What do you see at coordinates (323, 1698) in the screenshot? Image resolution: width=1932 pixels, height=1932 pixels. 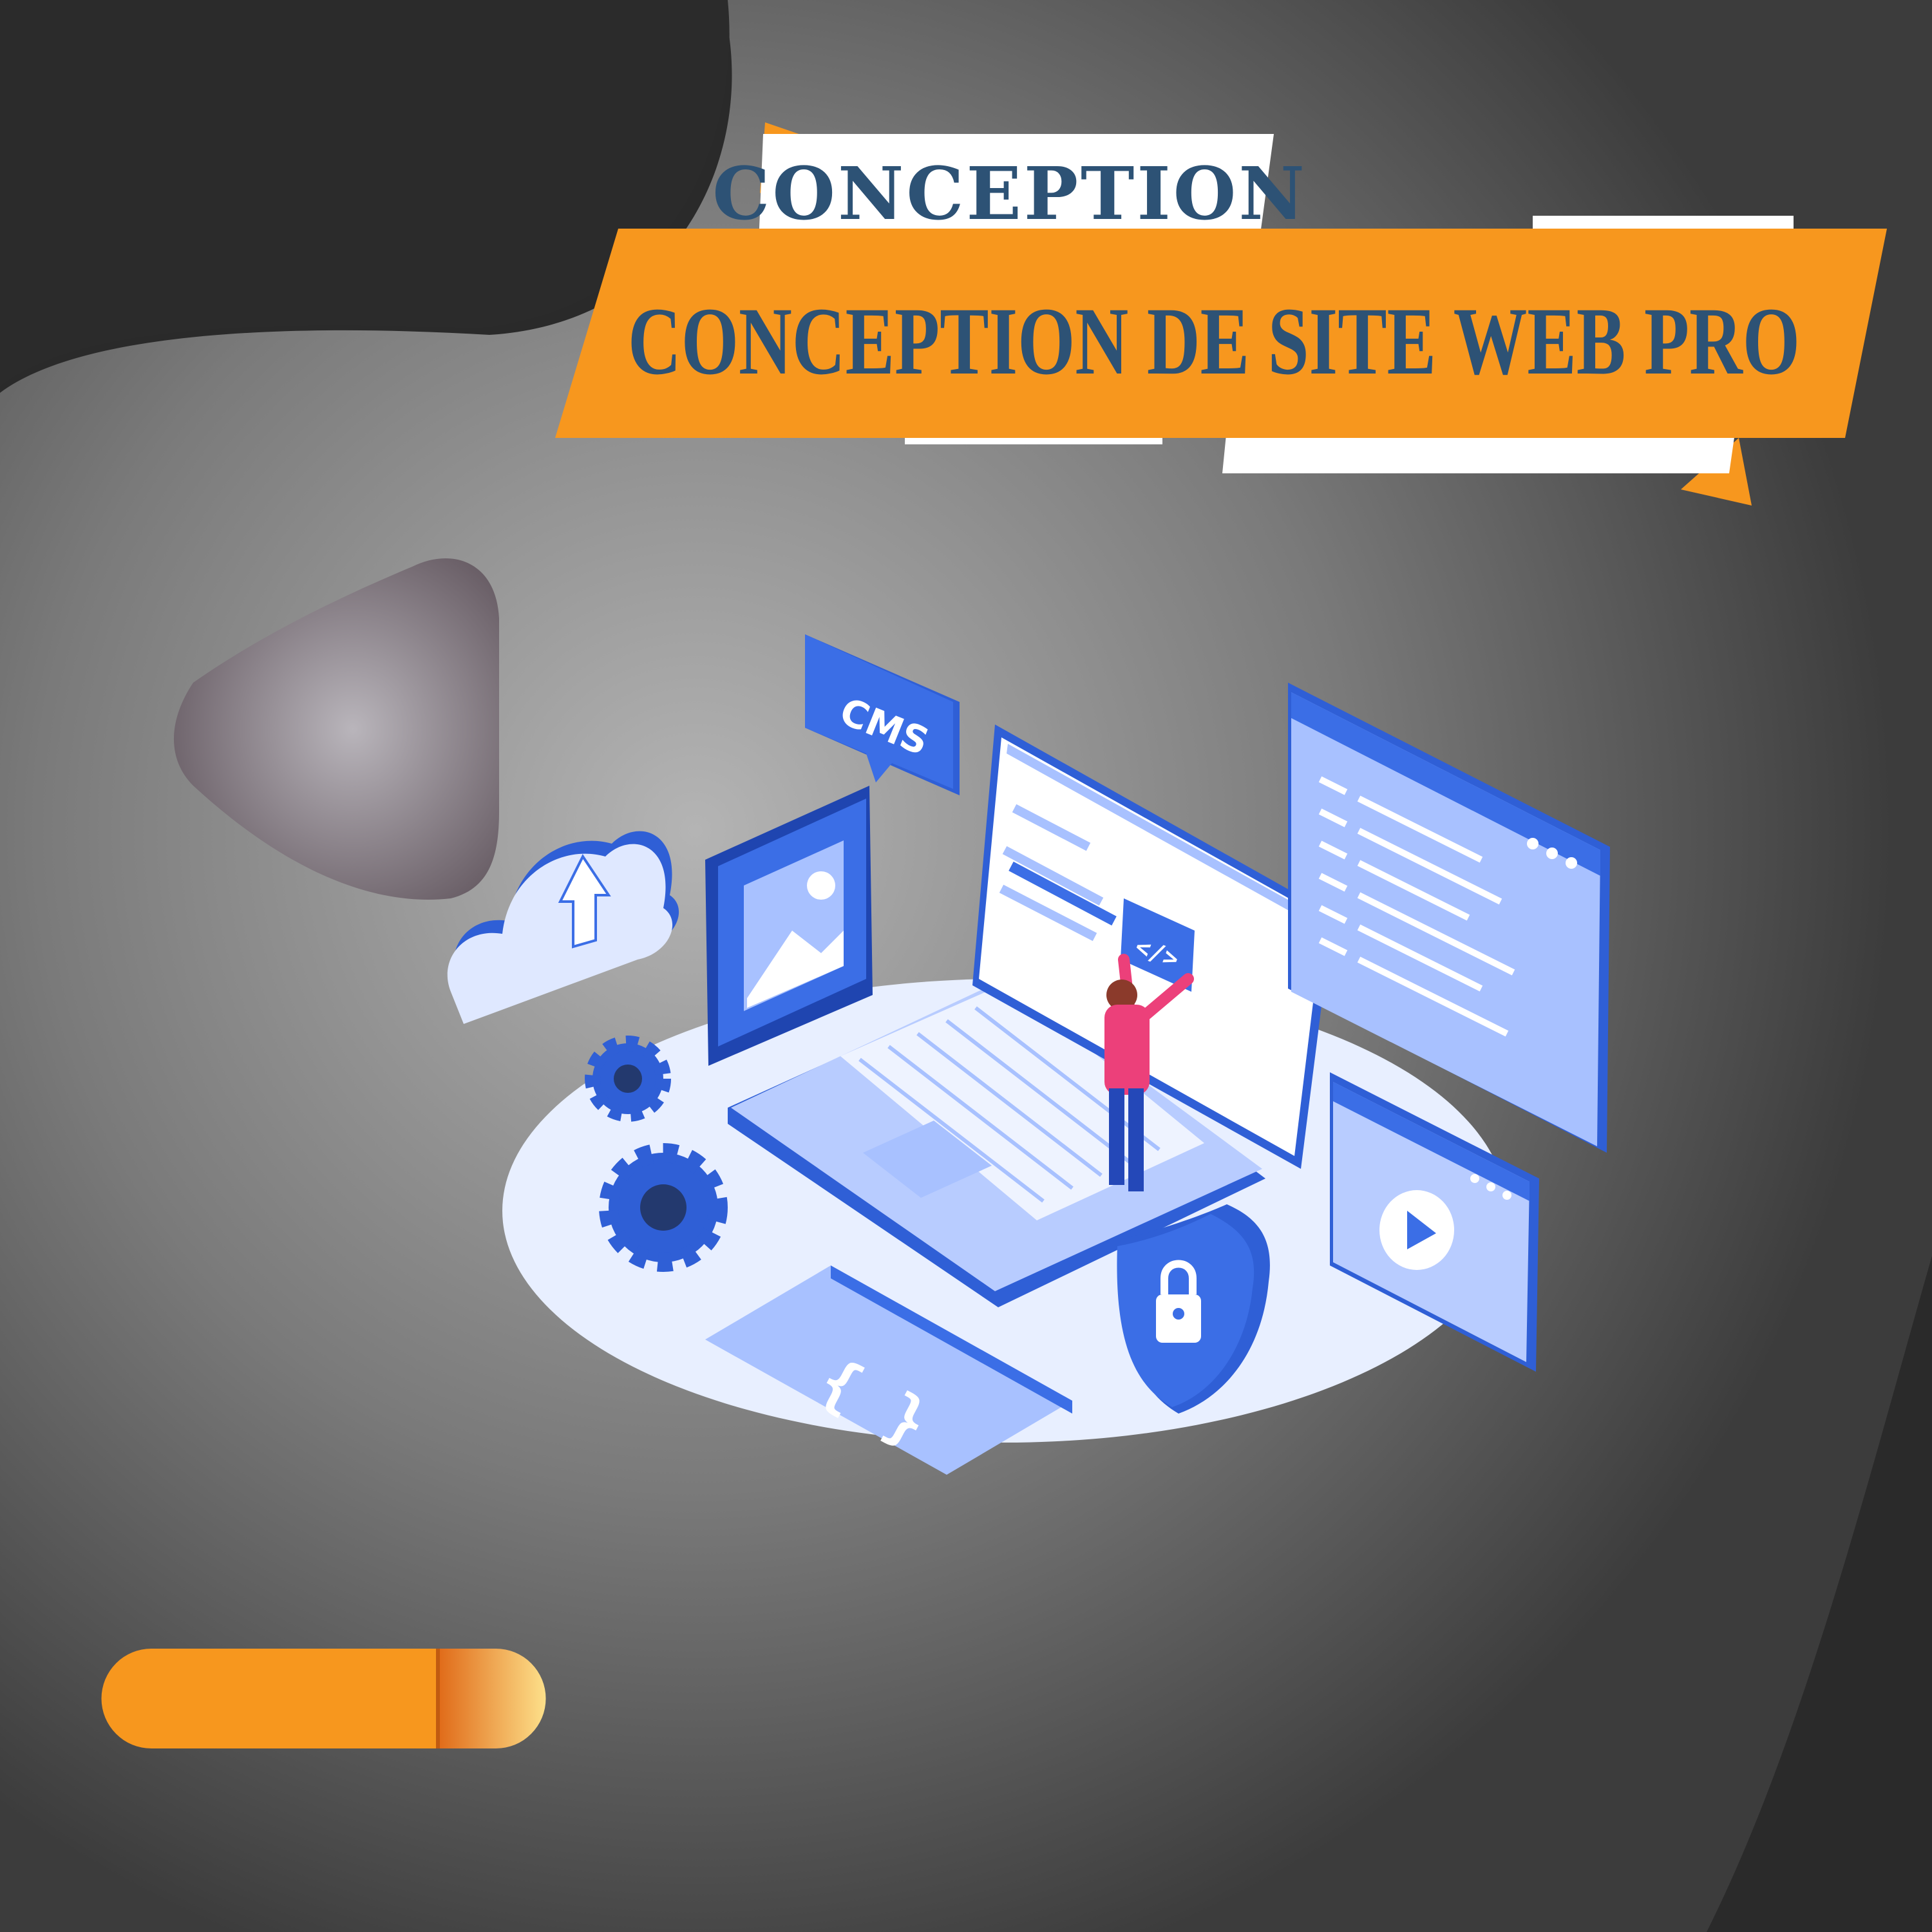 I see `orange-pill-decoration` at bounding box center [323, 1698].